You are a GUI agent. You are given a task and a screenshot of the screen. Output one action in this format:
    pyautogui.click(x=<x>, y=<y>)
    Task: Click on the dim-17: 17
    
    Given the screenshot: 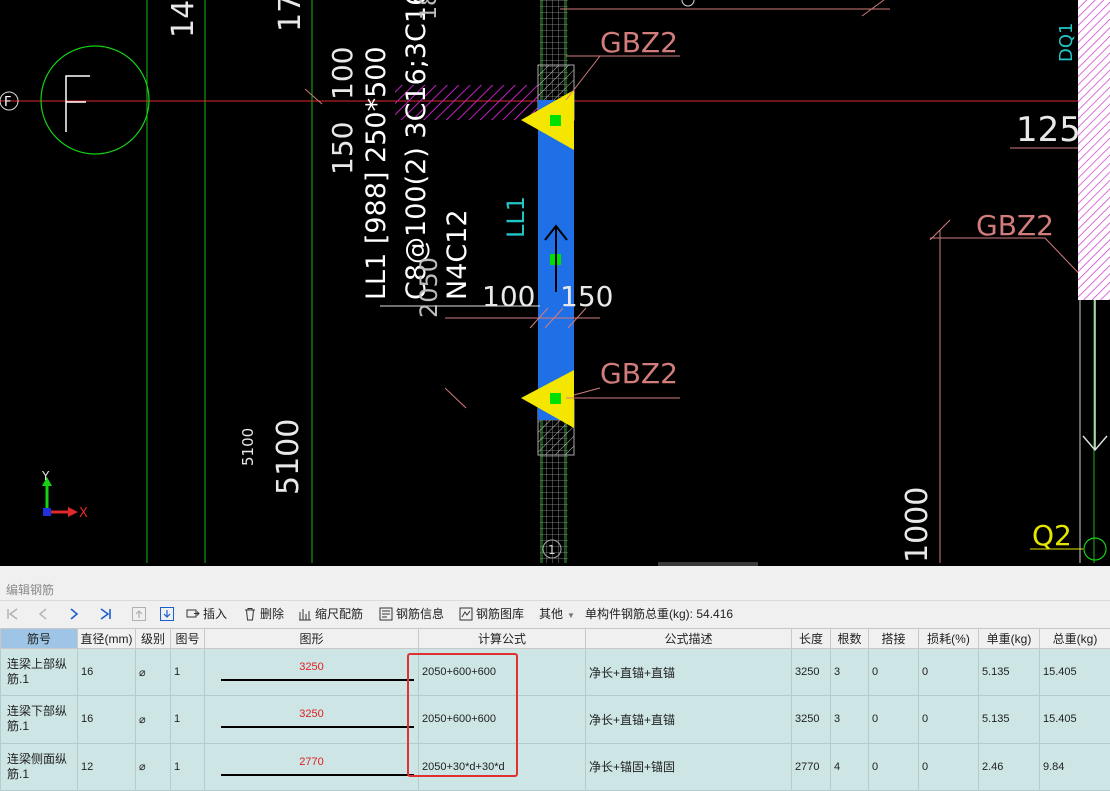 What is the action you would take?
    pyautogui.click(x=290, y=16)
    